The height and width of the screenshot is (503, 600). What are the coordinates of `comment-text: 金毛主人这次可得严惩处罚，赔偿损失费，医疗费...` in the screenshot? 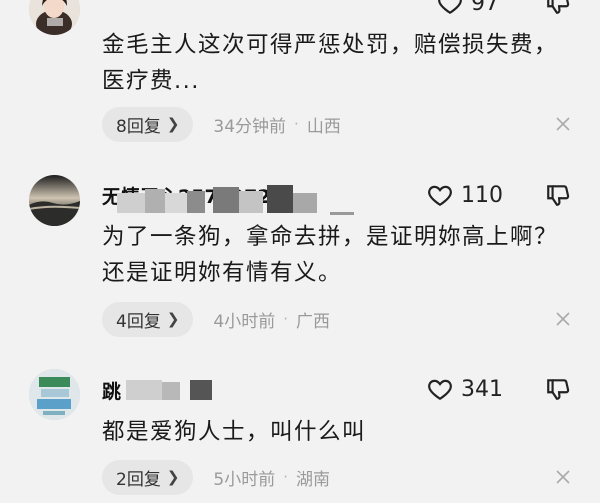 It's located at (330, 63).